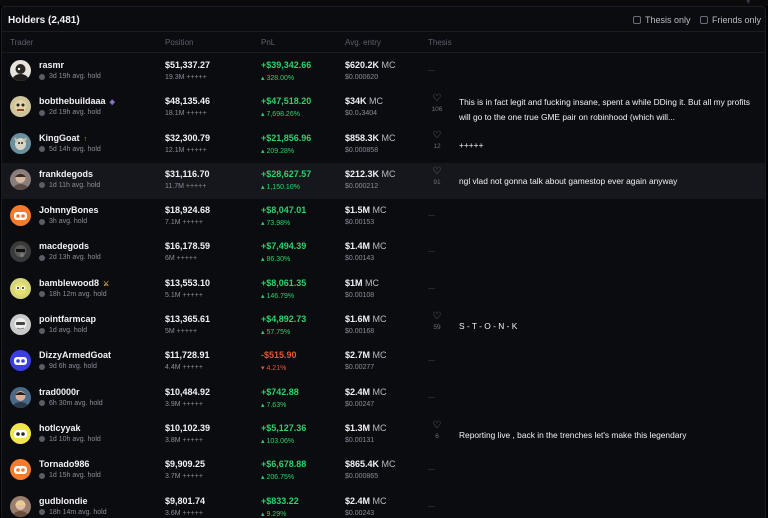 This screenshot has width=768, height=518. What do you see at coordinates (360, 259) in the screenshot?
I see `entry-price: $0.00143` at bounding box center [360, 259].